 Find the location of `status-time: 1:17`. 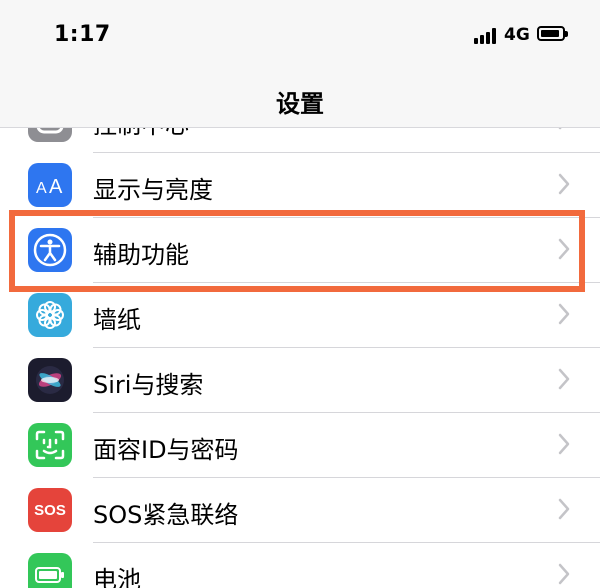

status-time: 1:17 is located at coordinates (82, 34).